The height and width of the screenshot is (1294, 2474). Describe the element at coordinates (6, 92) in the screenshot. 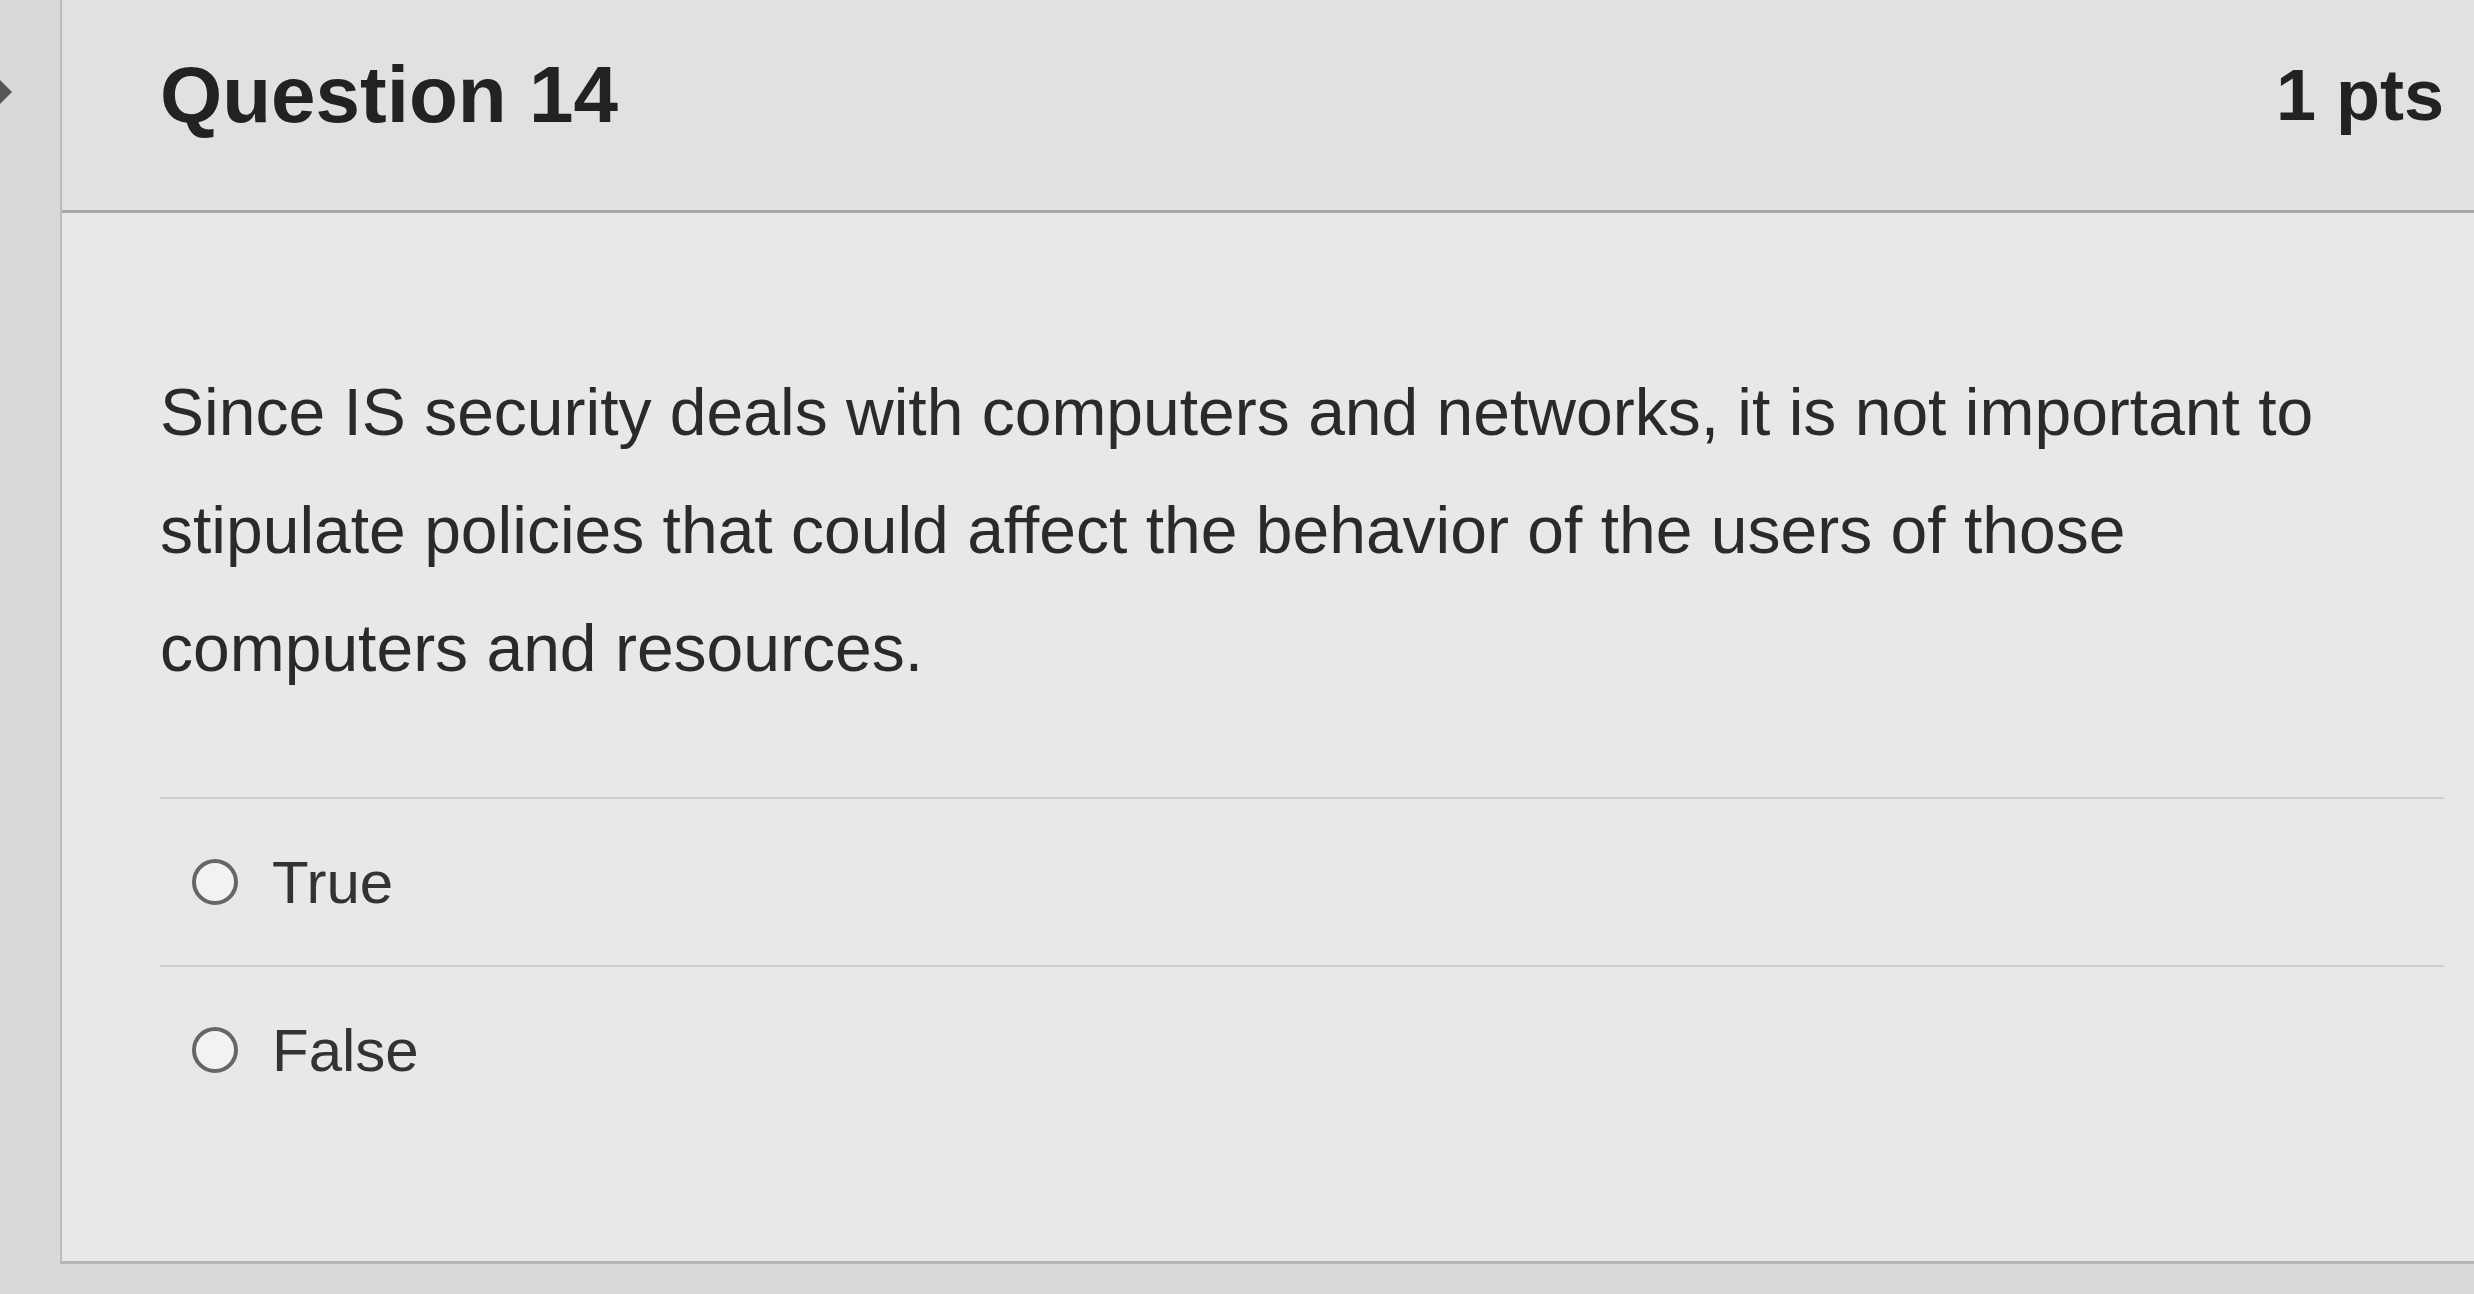

I see `arrow-icon` at that location.